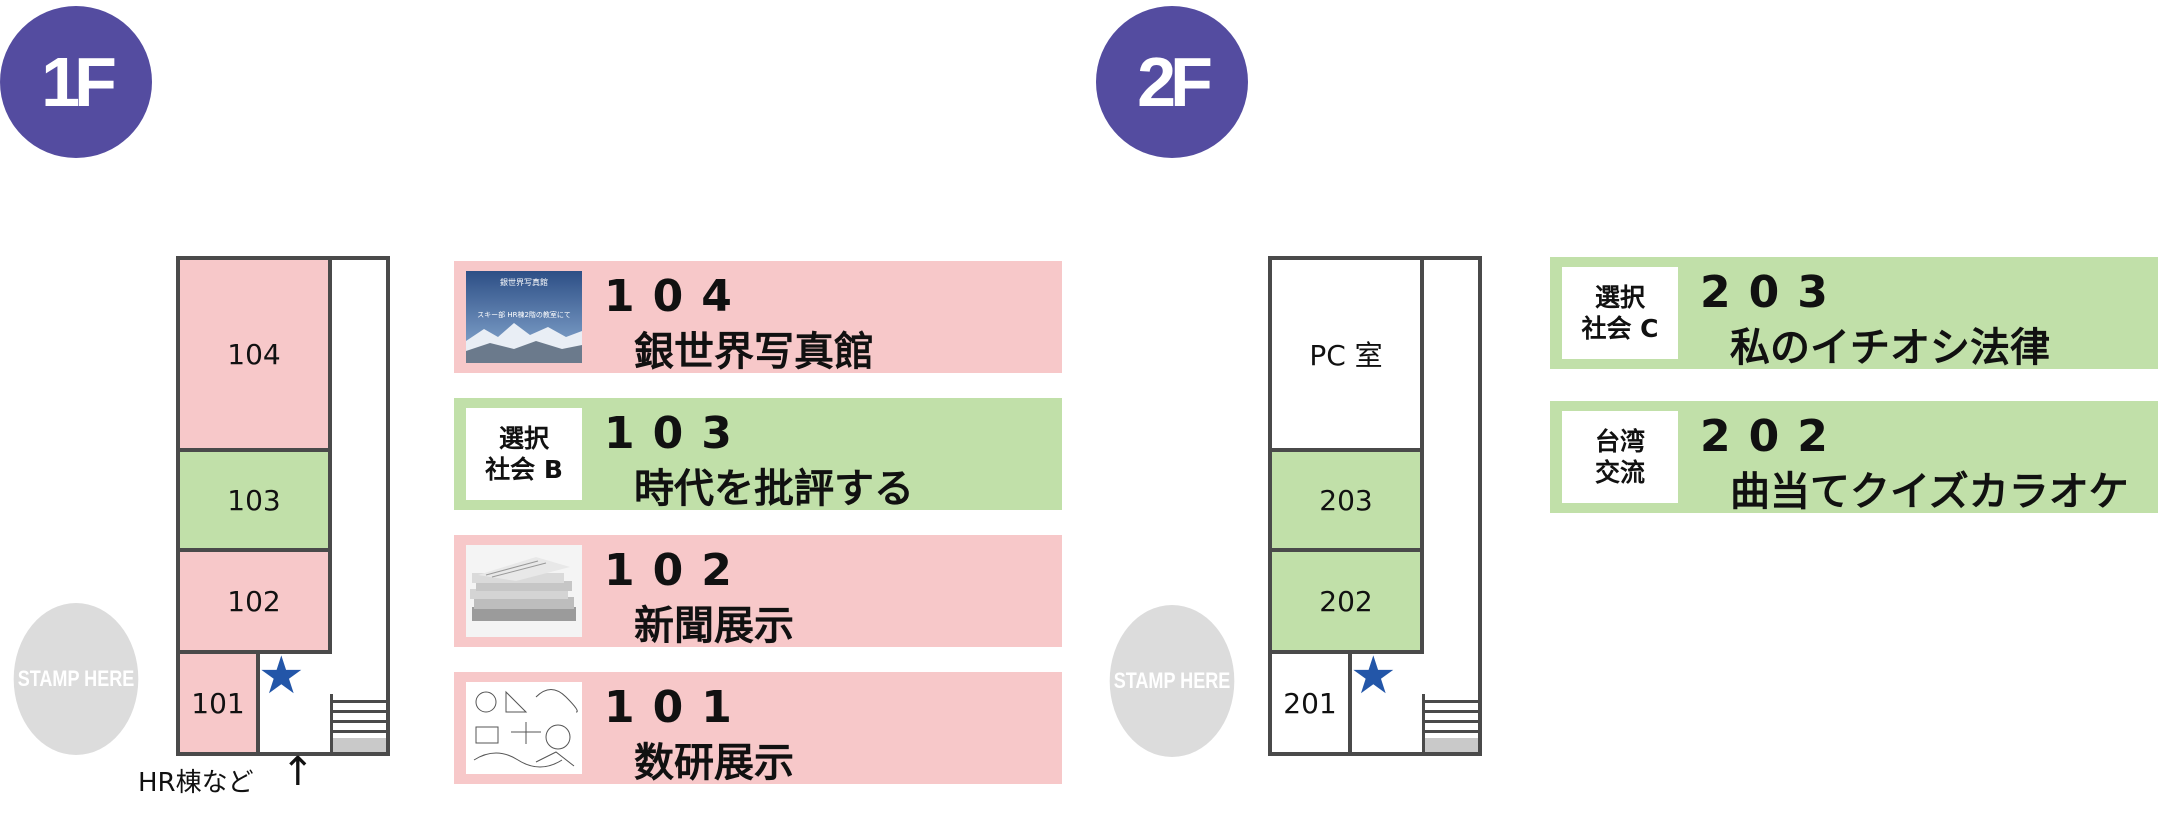  I want to click on exhibit-room-number: 203, so click(1773, 292).